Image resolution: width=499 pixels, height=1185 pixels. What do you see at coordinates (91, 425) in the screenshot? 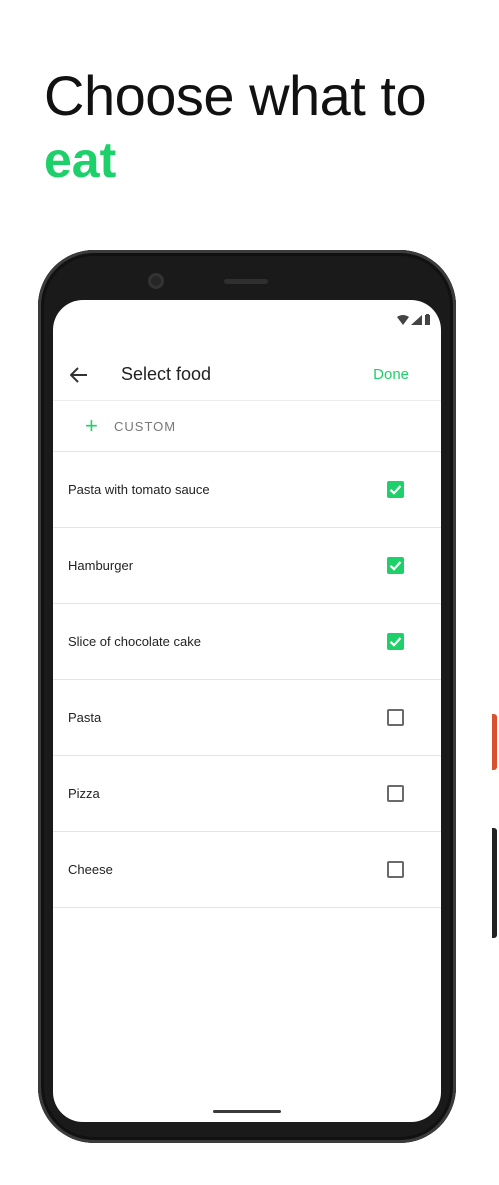
I see `plus-icon: +` at bounding box center [91, 425].